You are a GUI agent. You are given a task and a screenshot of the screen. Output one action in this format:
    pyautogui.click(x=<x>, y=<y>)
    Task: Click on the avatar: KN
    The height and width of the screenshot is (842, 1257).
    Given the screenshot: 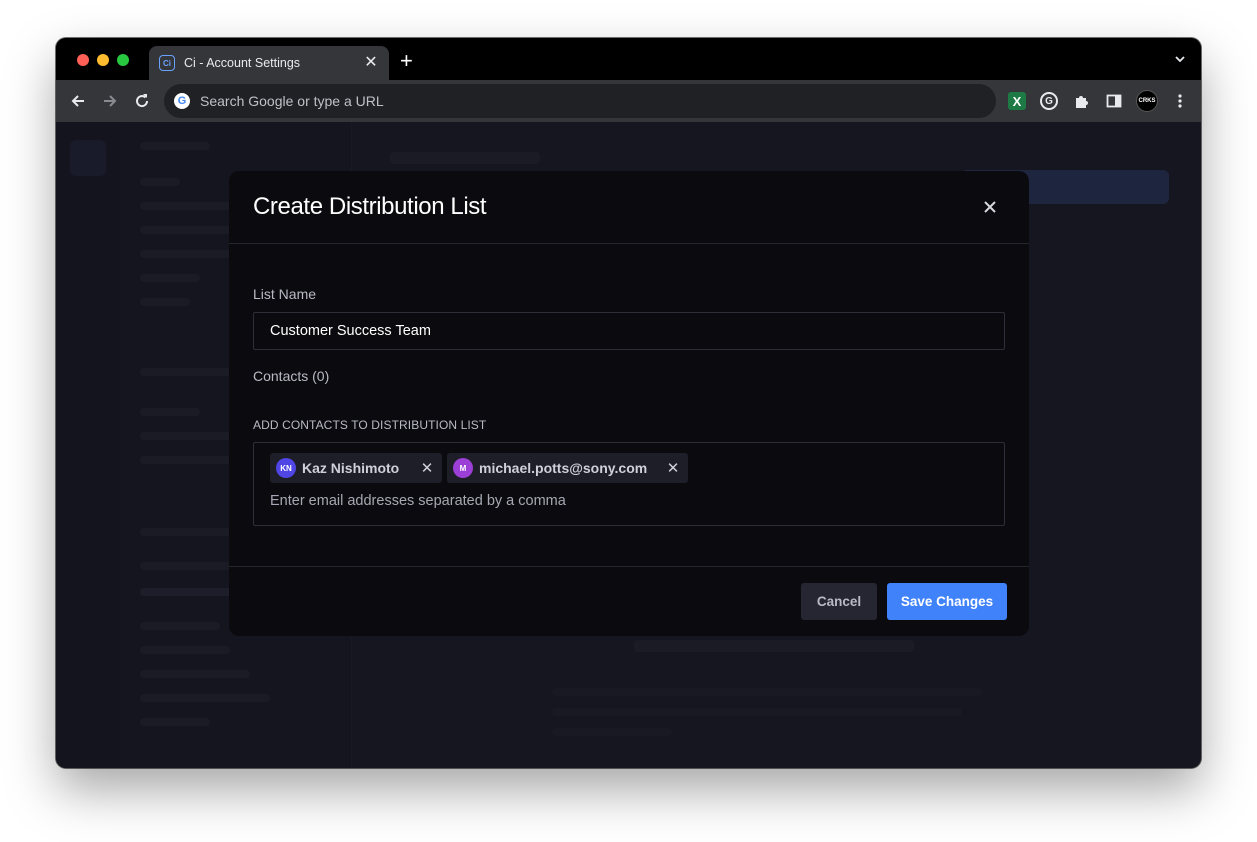 What is the action you would take?
    pyautogui.click(x=286, y=468)
    